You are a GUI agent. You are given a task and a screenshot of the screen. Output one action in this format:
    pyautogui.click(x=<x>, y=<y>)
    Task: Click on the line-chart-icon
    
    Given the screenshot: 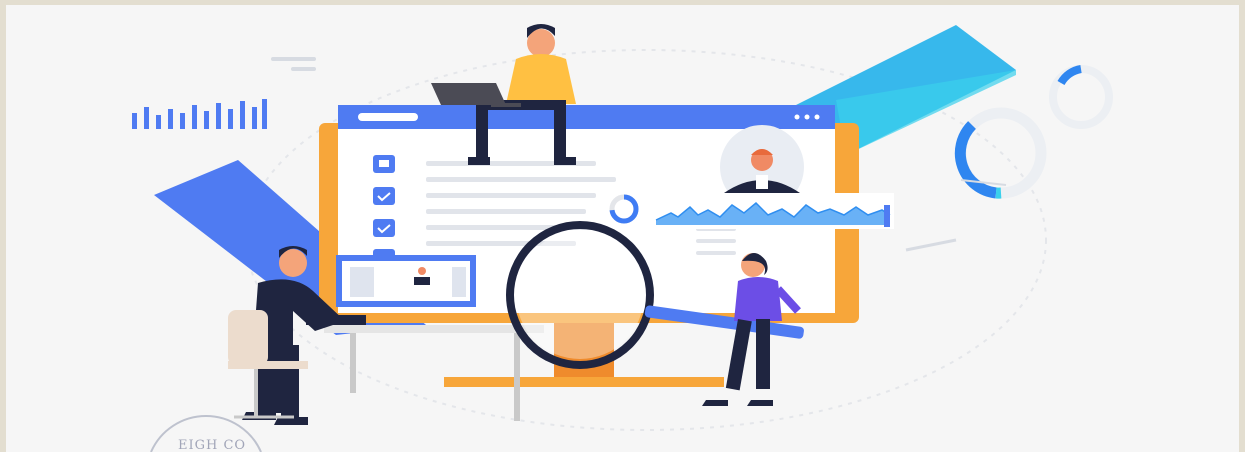 What is the action you would take?
    pyautogui.click(x=770, y=211)
    